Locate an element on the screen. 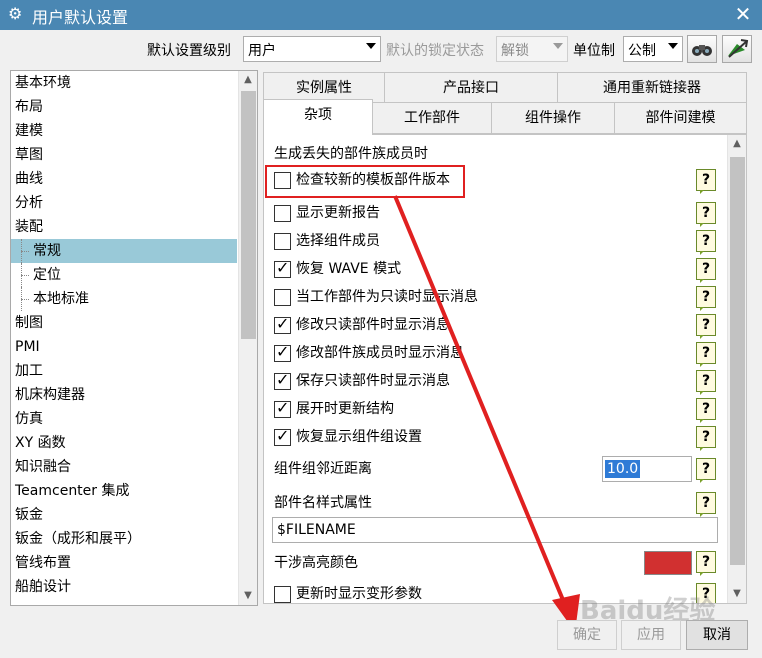 The width and height of the screenshot is (762, 658). tree-item: 钣金 is located at coordinates (124, 515).